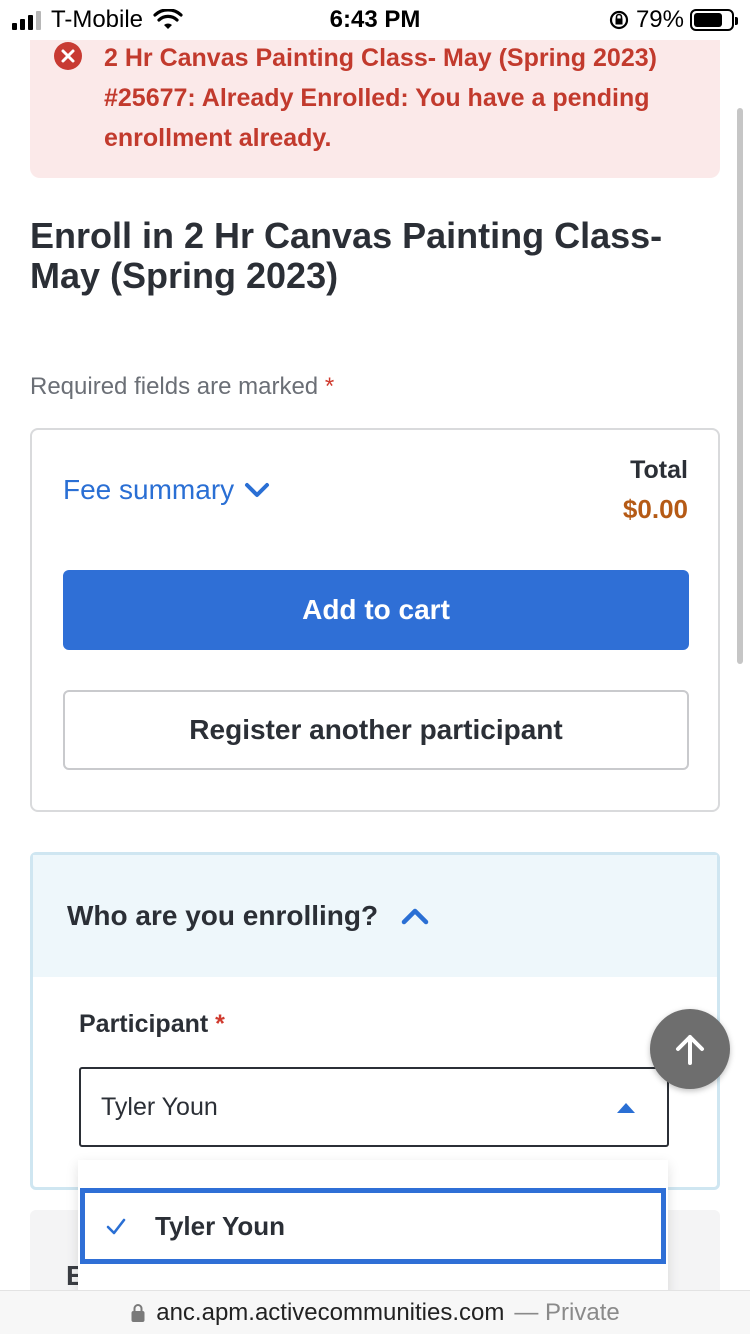 The width and height of the screenshot is (750, 1334). Describe the element at coordinates (708, 20) in the screenshot. I see `battery-level` at that location.